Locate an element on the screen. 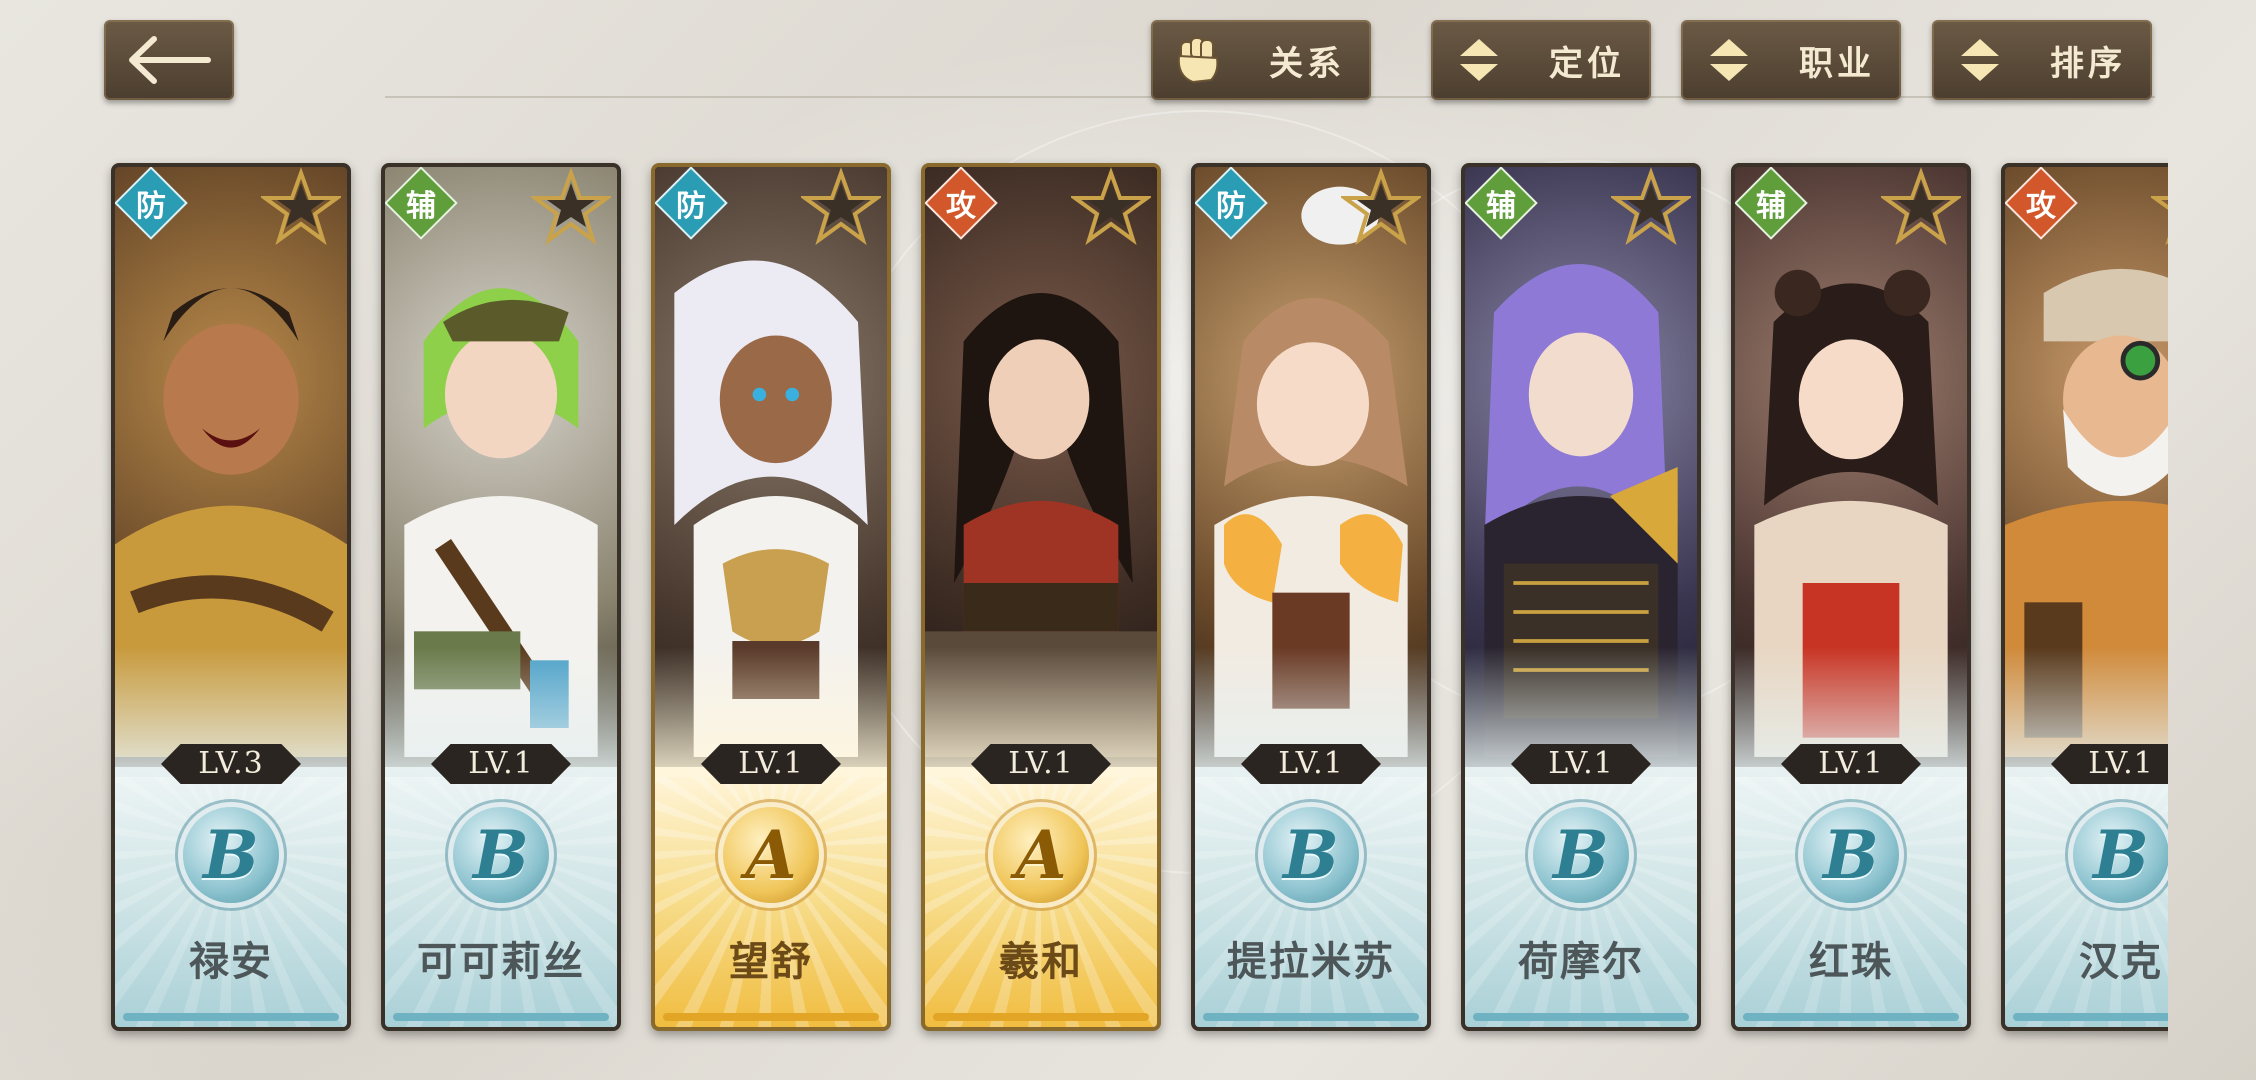 This screenshot has width=2256, height=1080. card-bottom-panel is located at coordinates (2086, 897).